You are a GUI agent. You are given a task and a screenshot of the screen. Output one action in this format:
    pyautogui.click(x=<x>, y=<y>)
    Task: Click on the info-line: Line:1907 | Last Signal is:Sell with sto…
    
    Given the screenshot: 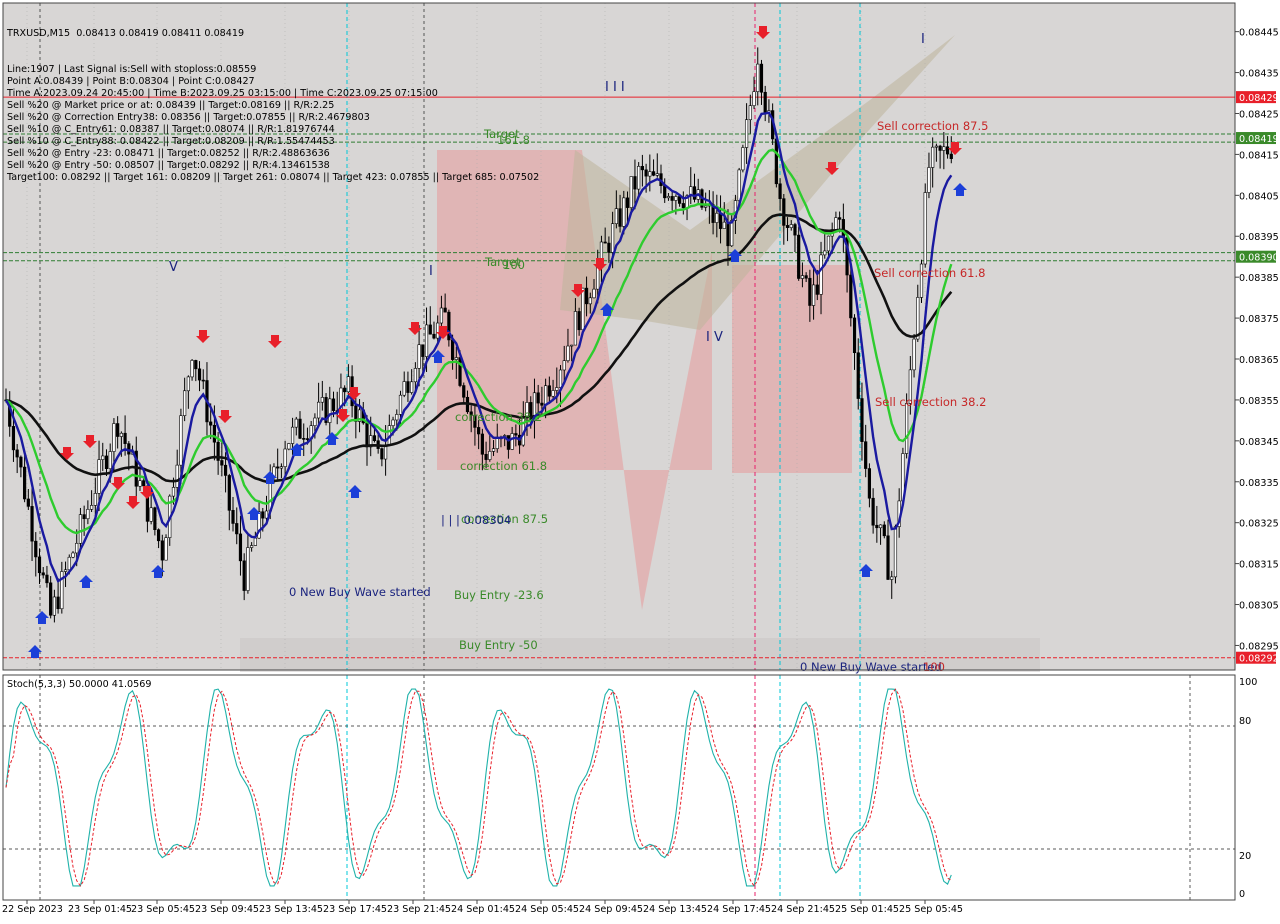 What is the action you would take?
    pyautogui.click(x=132, y=69)
    